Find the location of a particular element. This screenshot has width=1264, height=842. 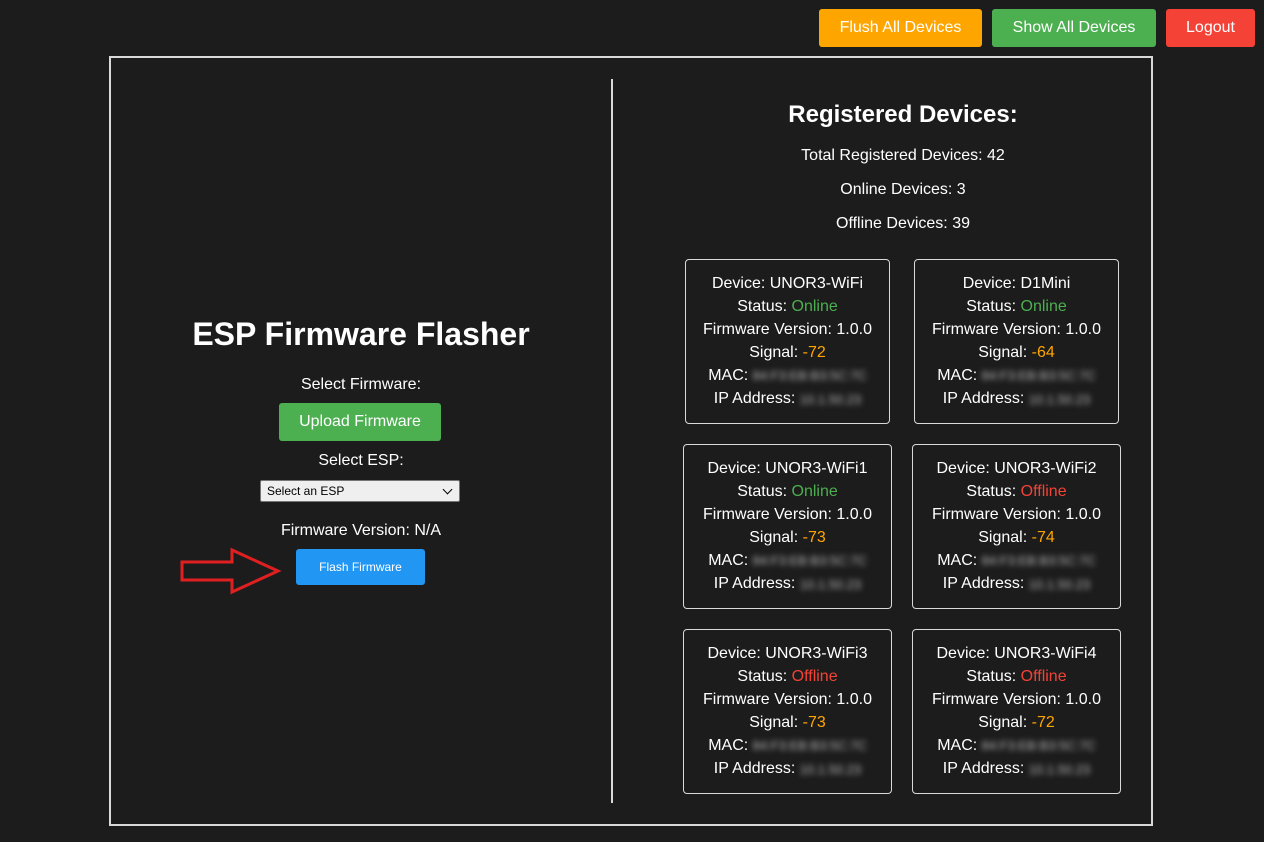

upload-firmware-button: Upload Firmware is located at coordinates (360, 422).